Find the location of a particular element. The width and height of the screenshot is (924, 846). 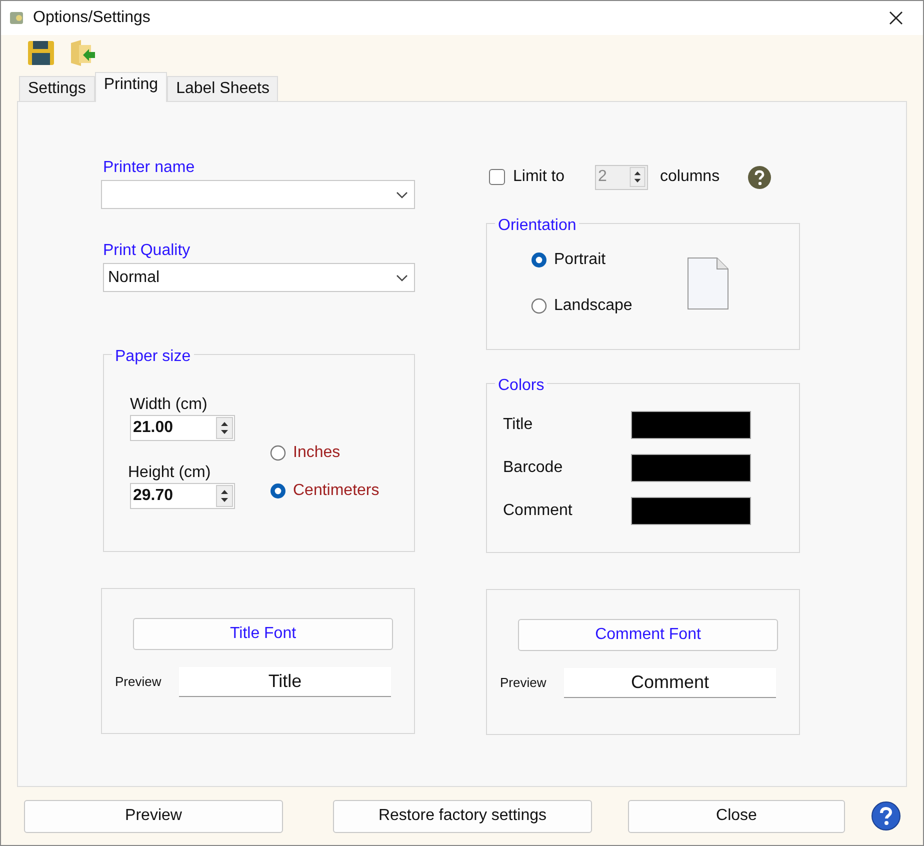

color-label: Barcode is located at coordinates (533, 468).